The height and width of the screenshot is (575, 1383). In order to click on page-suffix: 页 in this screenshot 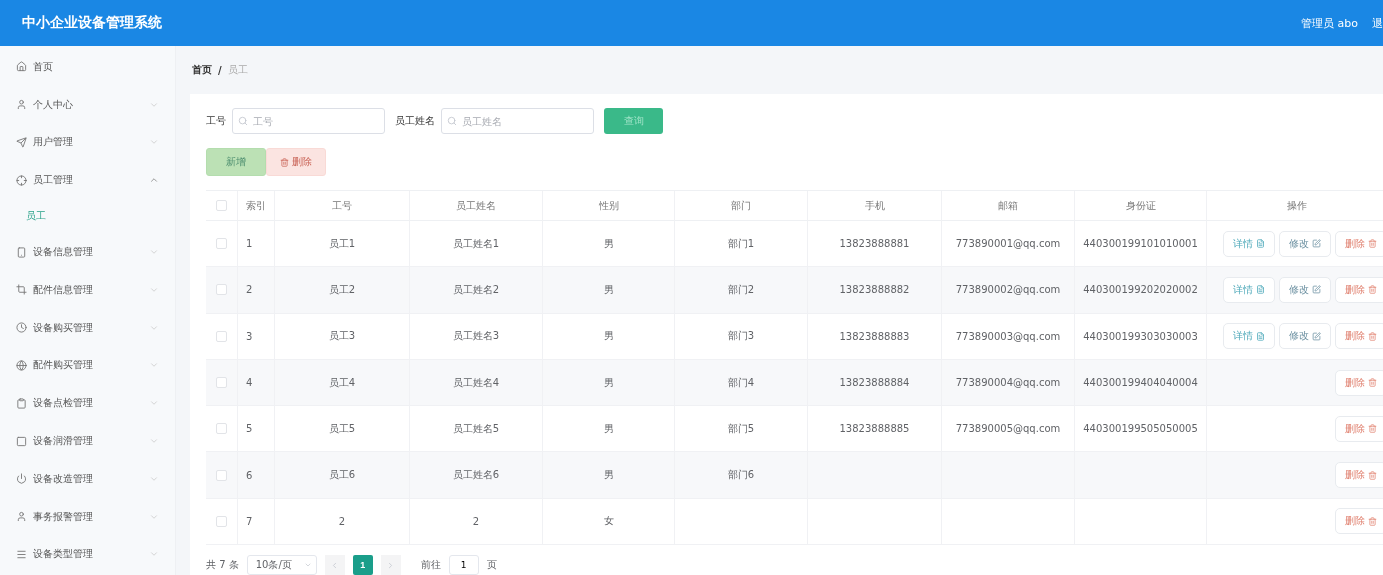, I will do `click(491, 565)`.